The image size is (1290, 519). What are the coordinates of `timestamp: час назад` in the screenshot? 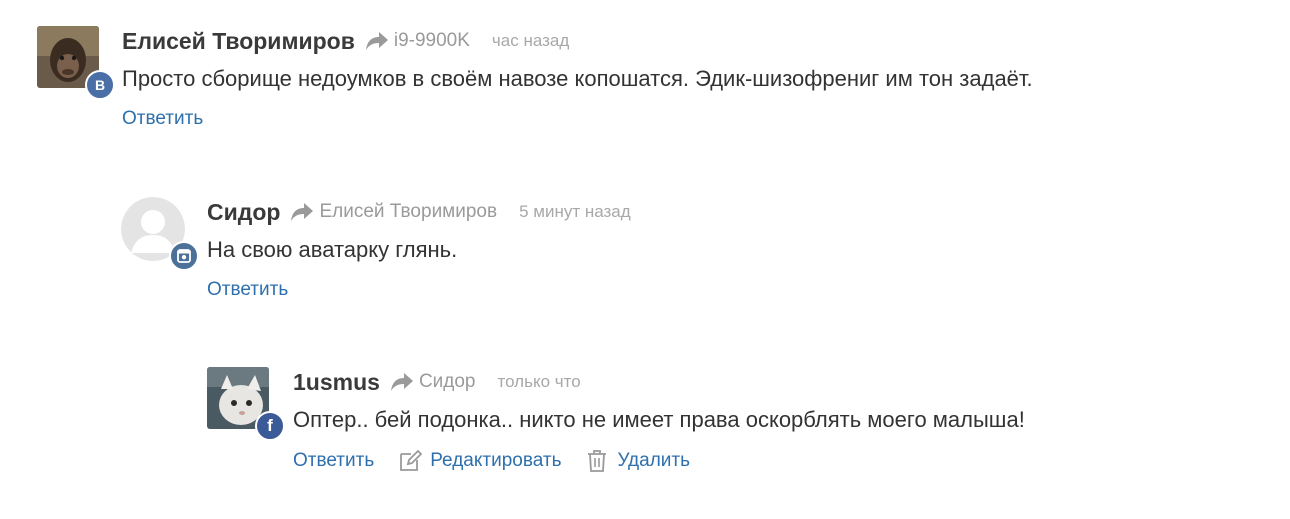 It's located at (530, 40).